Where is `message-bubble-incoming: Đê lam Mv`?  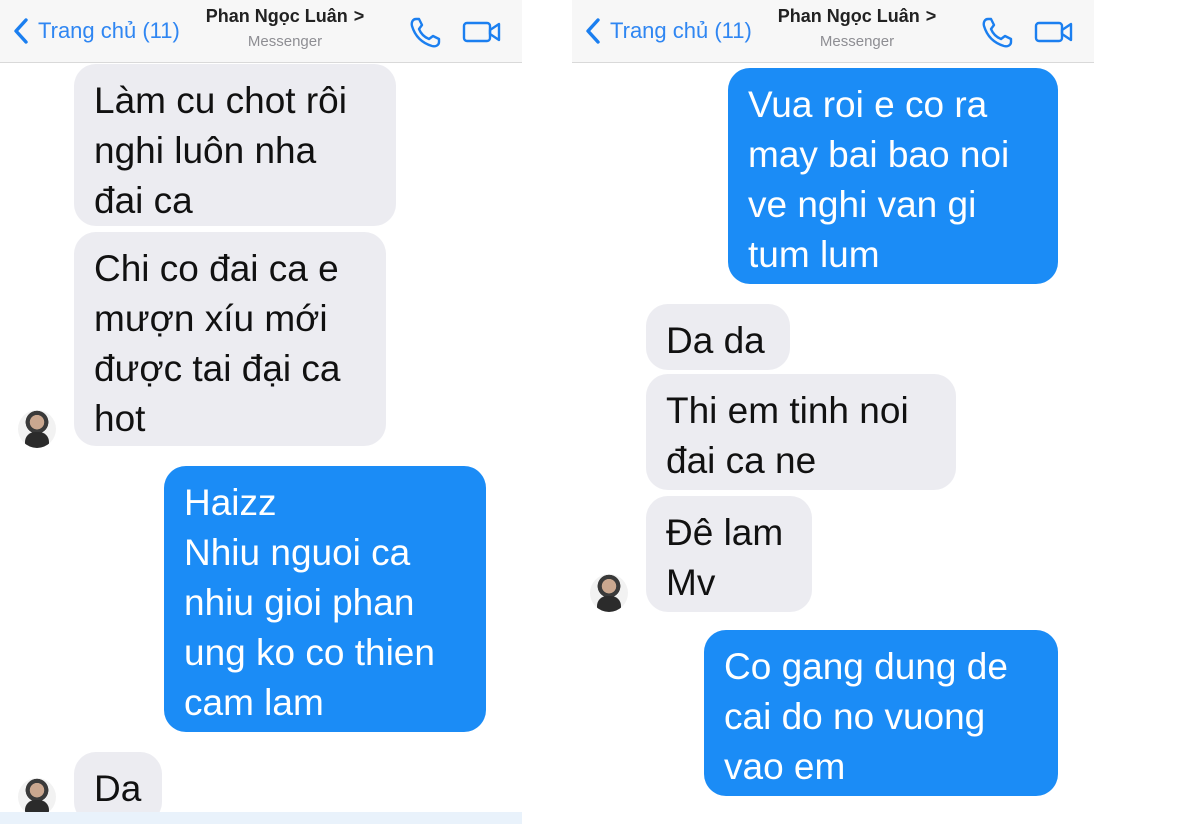
message-bubble-incoming: Đê lam Mv is located at coordinates (729, 554).